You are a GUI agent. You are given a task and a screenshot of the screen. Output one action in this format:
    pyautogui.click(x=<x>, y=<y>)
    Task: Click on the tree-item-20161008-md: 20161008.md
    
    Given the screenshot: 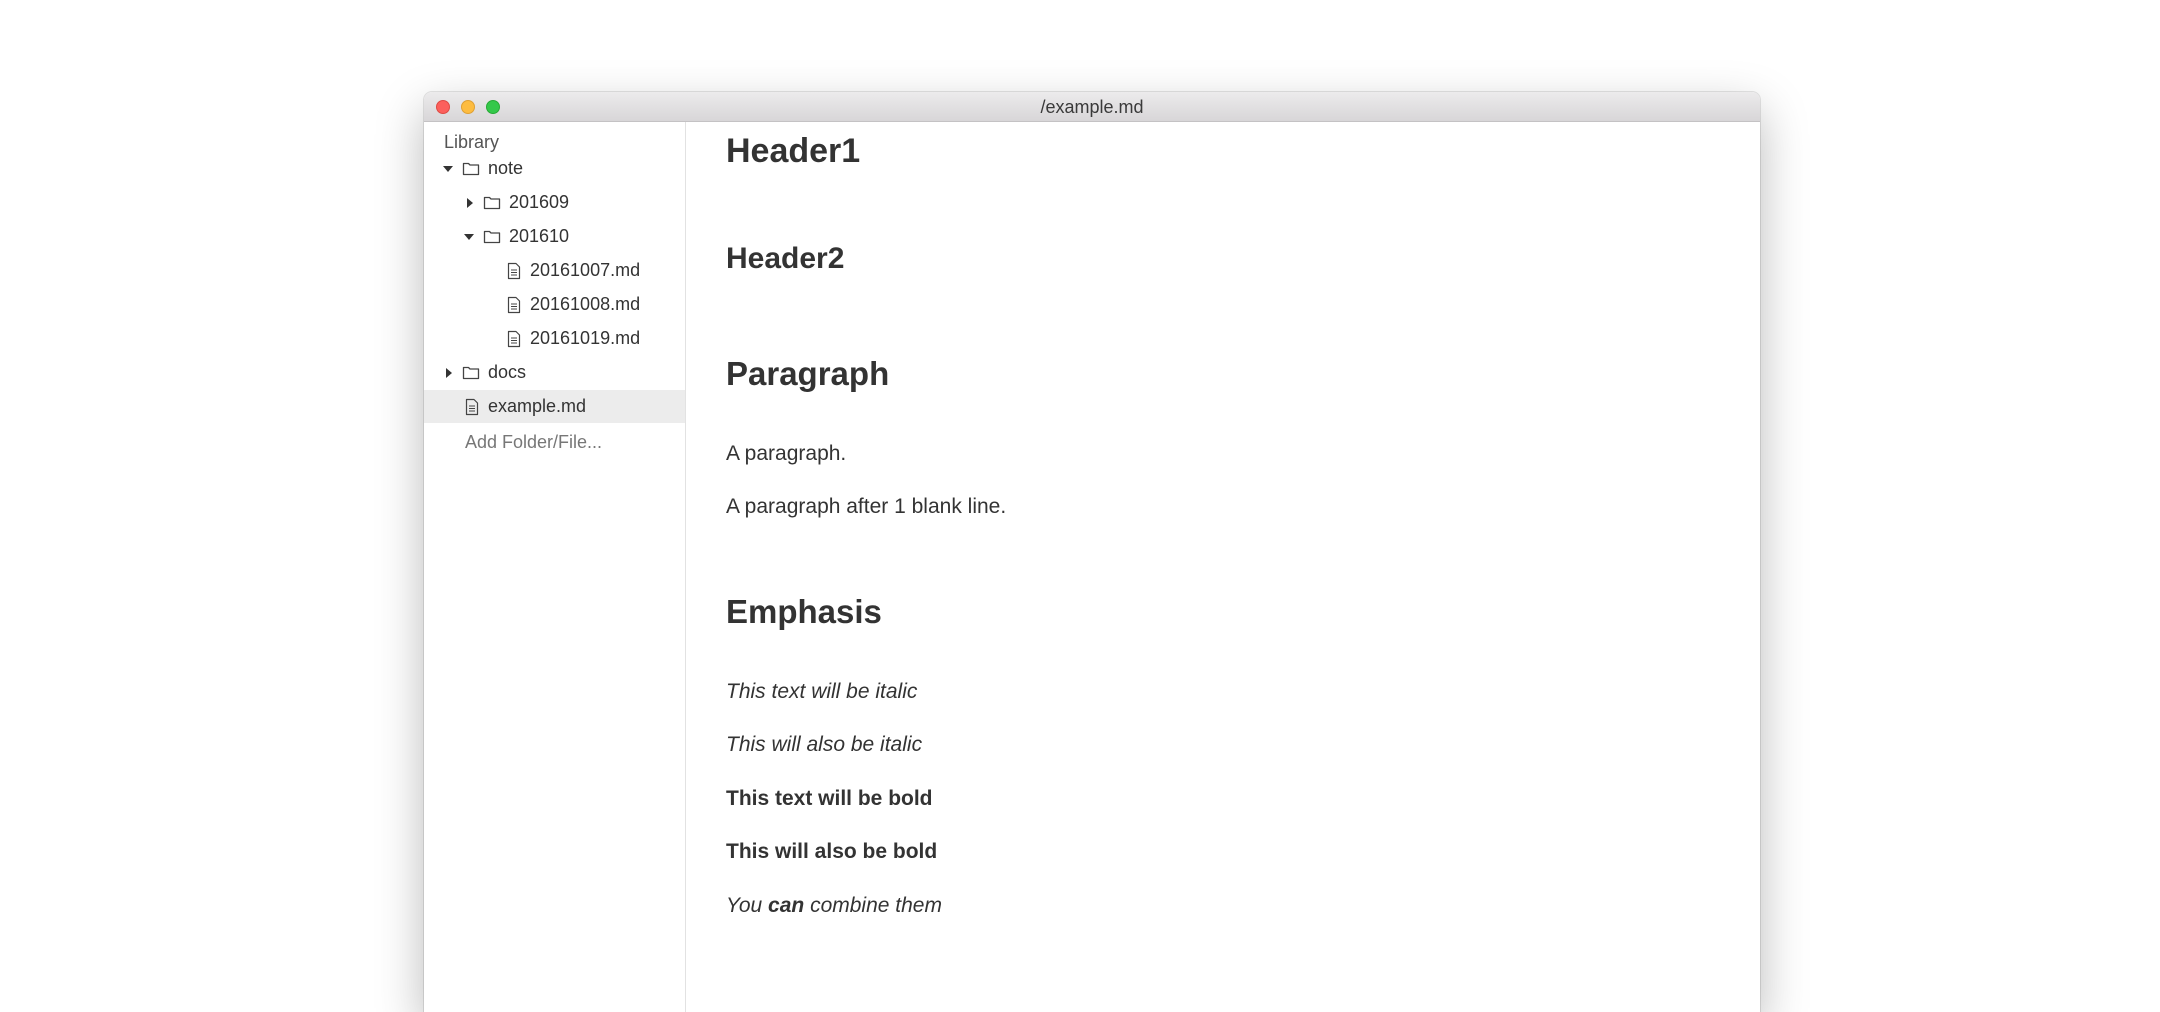 What is the action you would take?
    pyautogui.click(x=554, y=304)
    